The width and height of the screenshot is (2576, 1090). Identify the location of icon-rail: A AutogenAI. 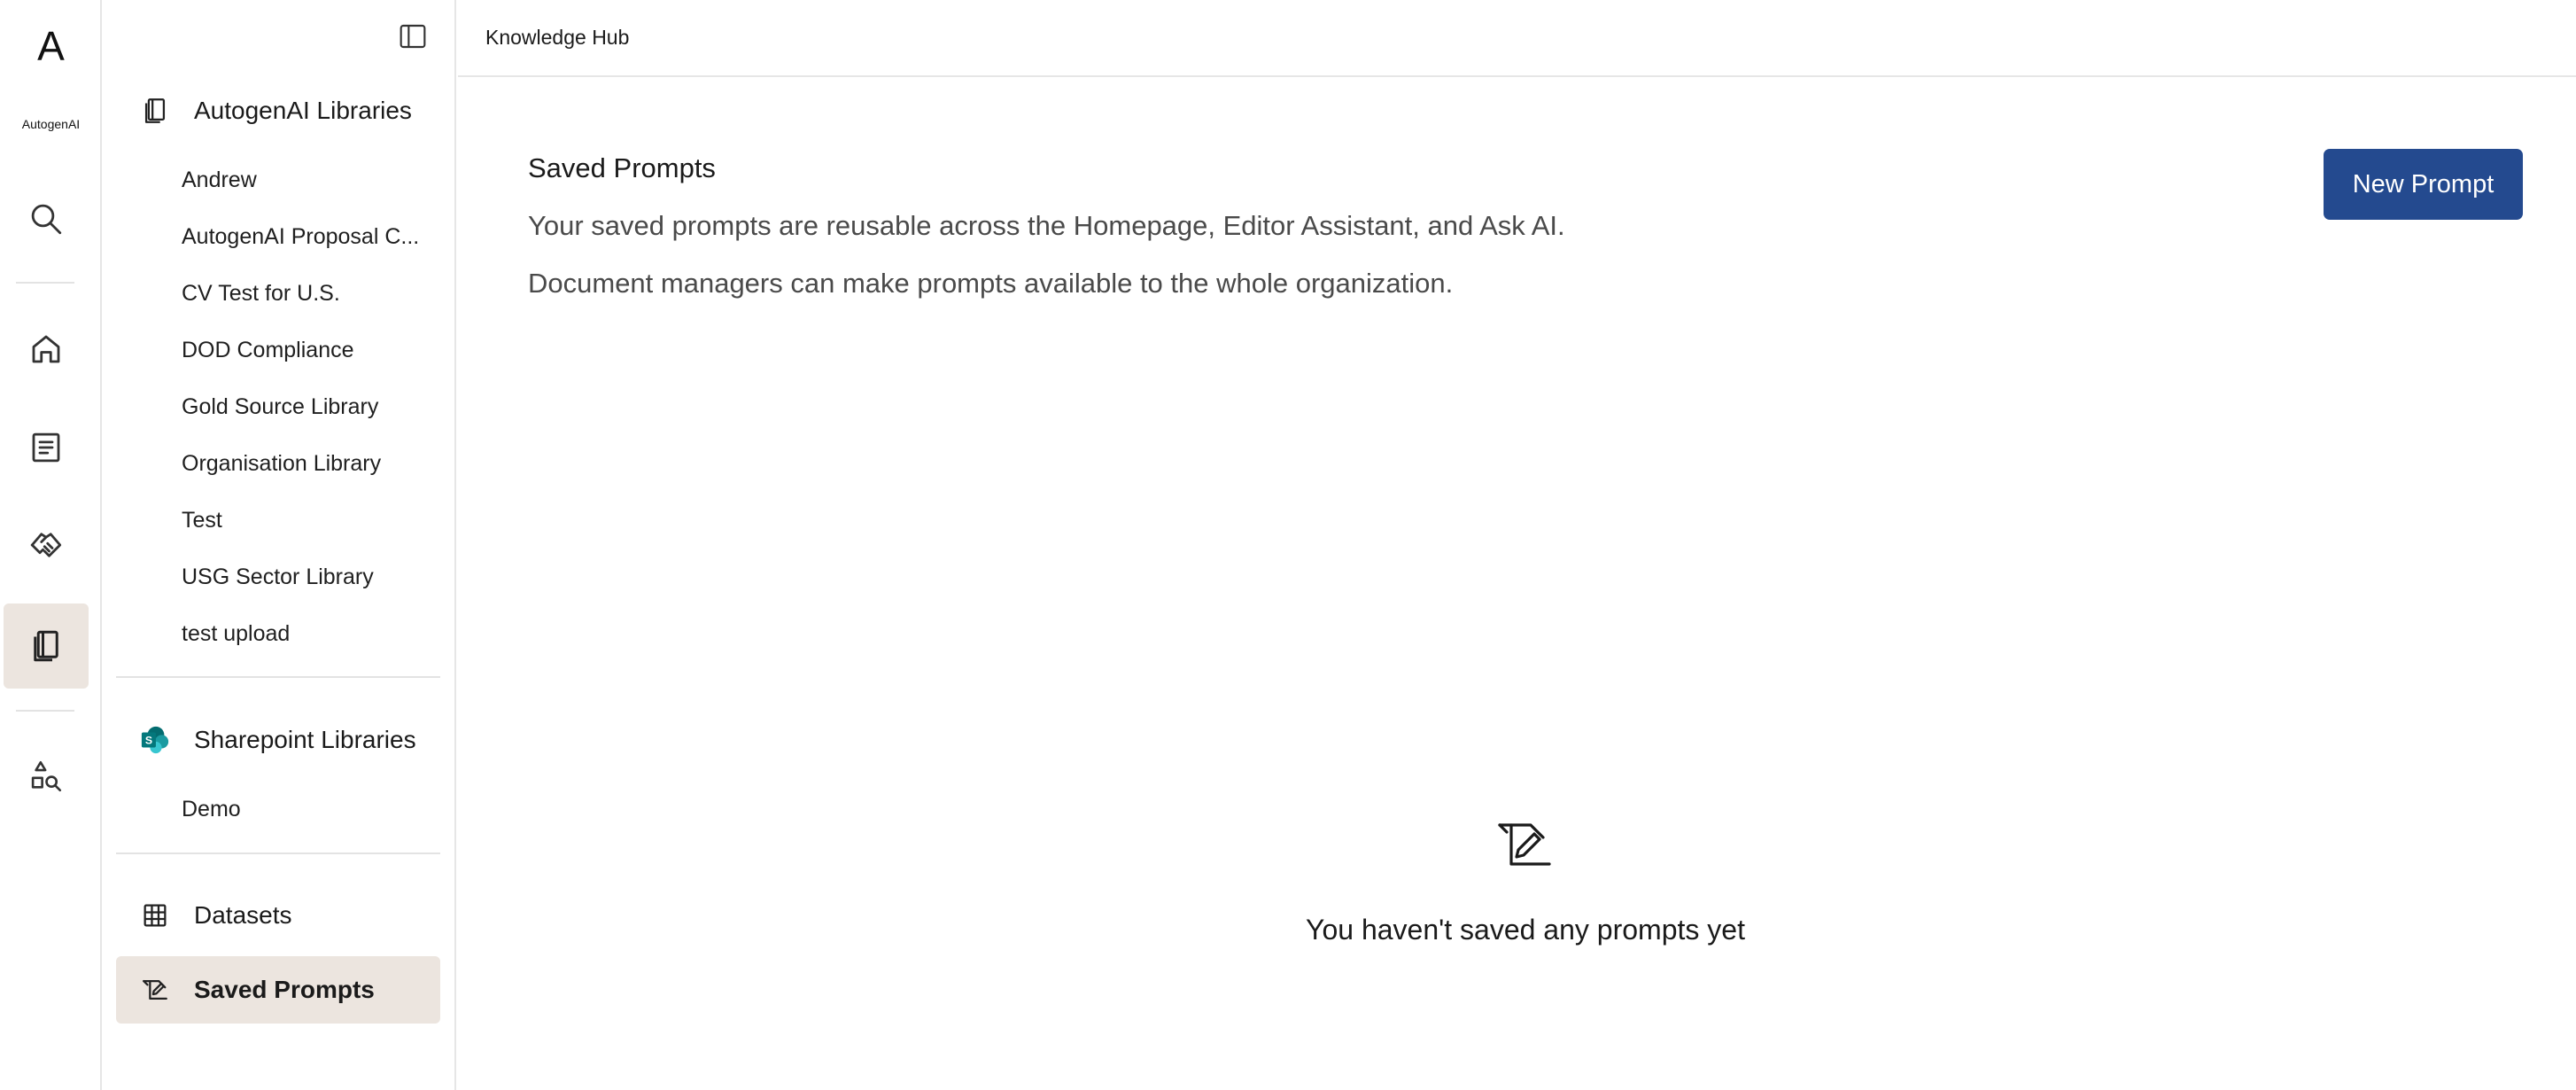
(51, 545).